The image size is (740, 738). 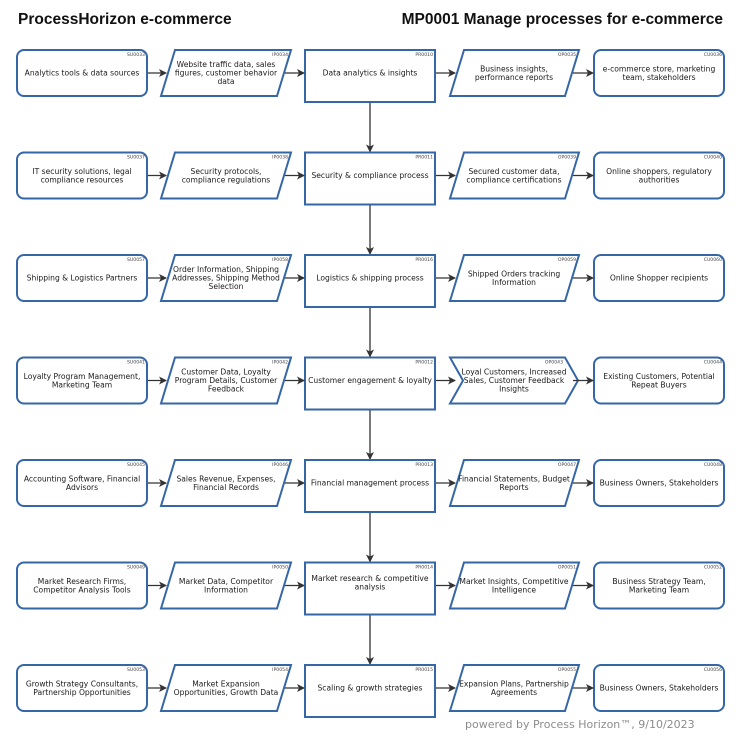 I want to click on element-id: OP0035, so click(x=567, y=55).